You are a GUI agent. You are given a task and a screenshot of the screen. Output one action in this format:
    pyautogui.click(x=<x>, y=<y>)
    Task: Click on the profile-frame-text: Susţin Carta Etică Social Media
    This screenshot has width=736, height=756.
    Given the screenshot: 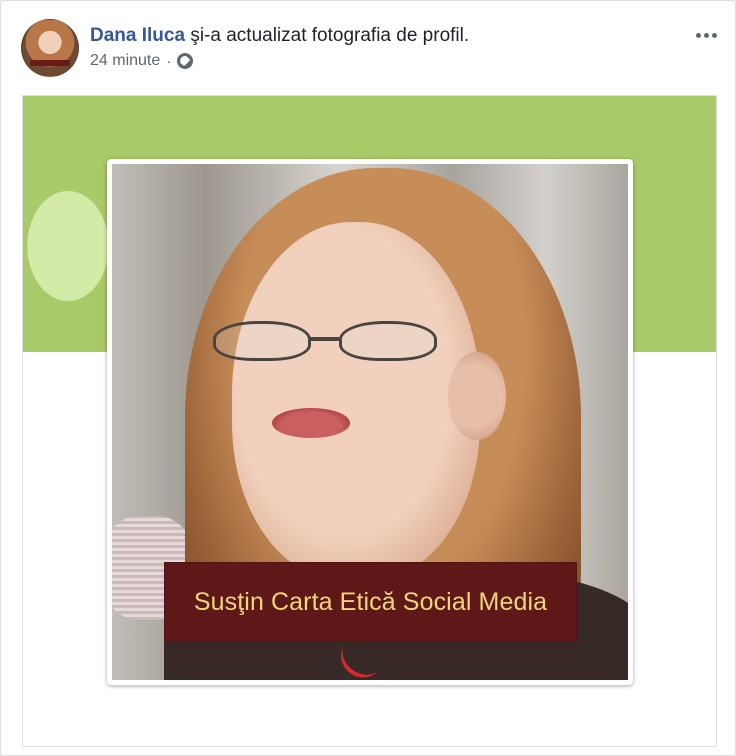 What is the action you would take?
    pyautogui.click(x=370, y=602)
    